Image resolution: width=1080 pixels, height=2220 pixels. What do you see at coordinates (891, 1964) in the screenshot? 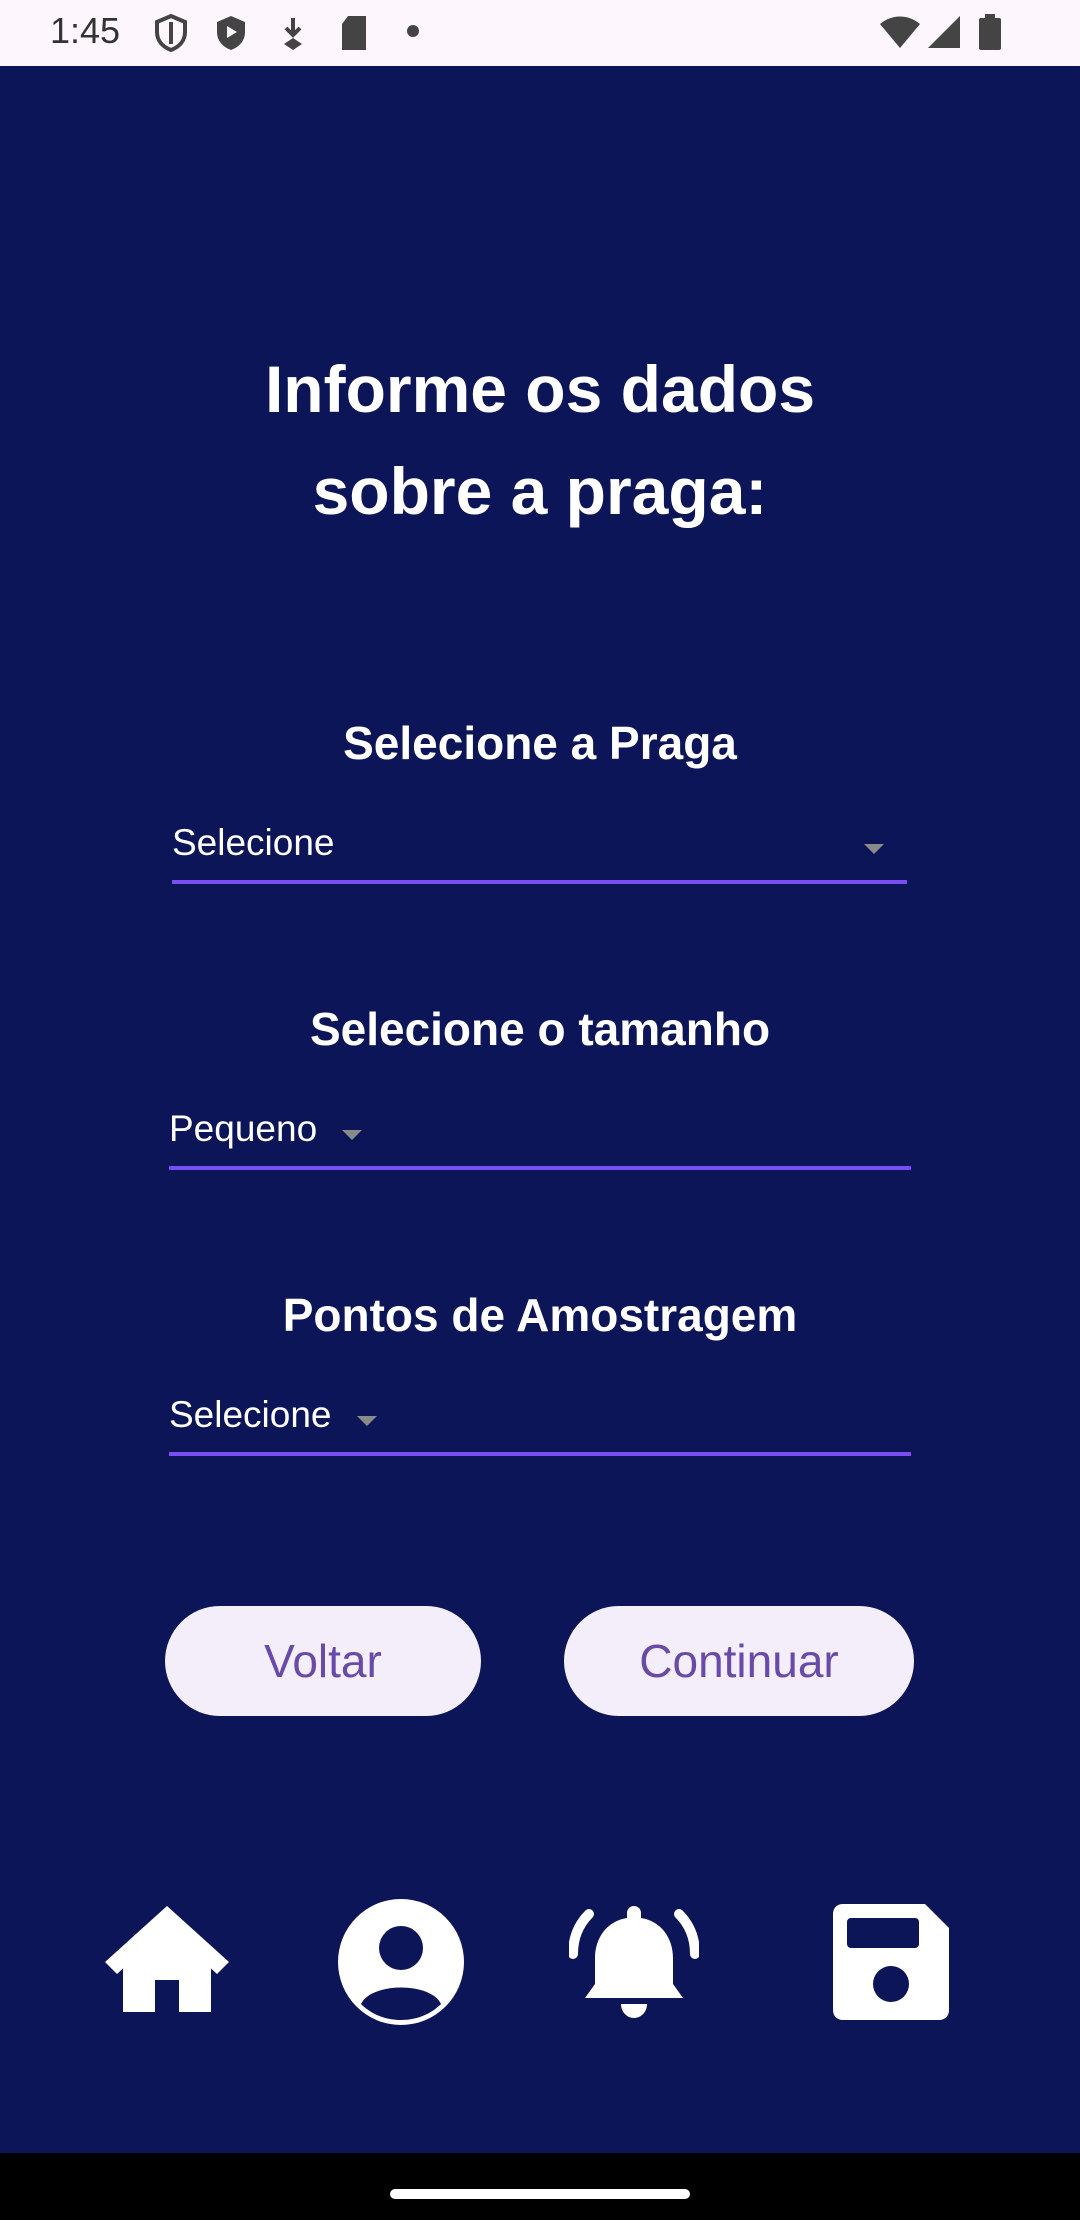
I see `save-icon` at bounding box center [891, 1964].